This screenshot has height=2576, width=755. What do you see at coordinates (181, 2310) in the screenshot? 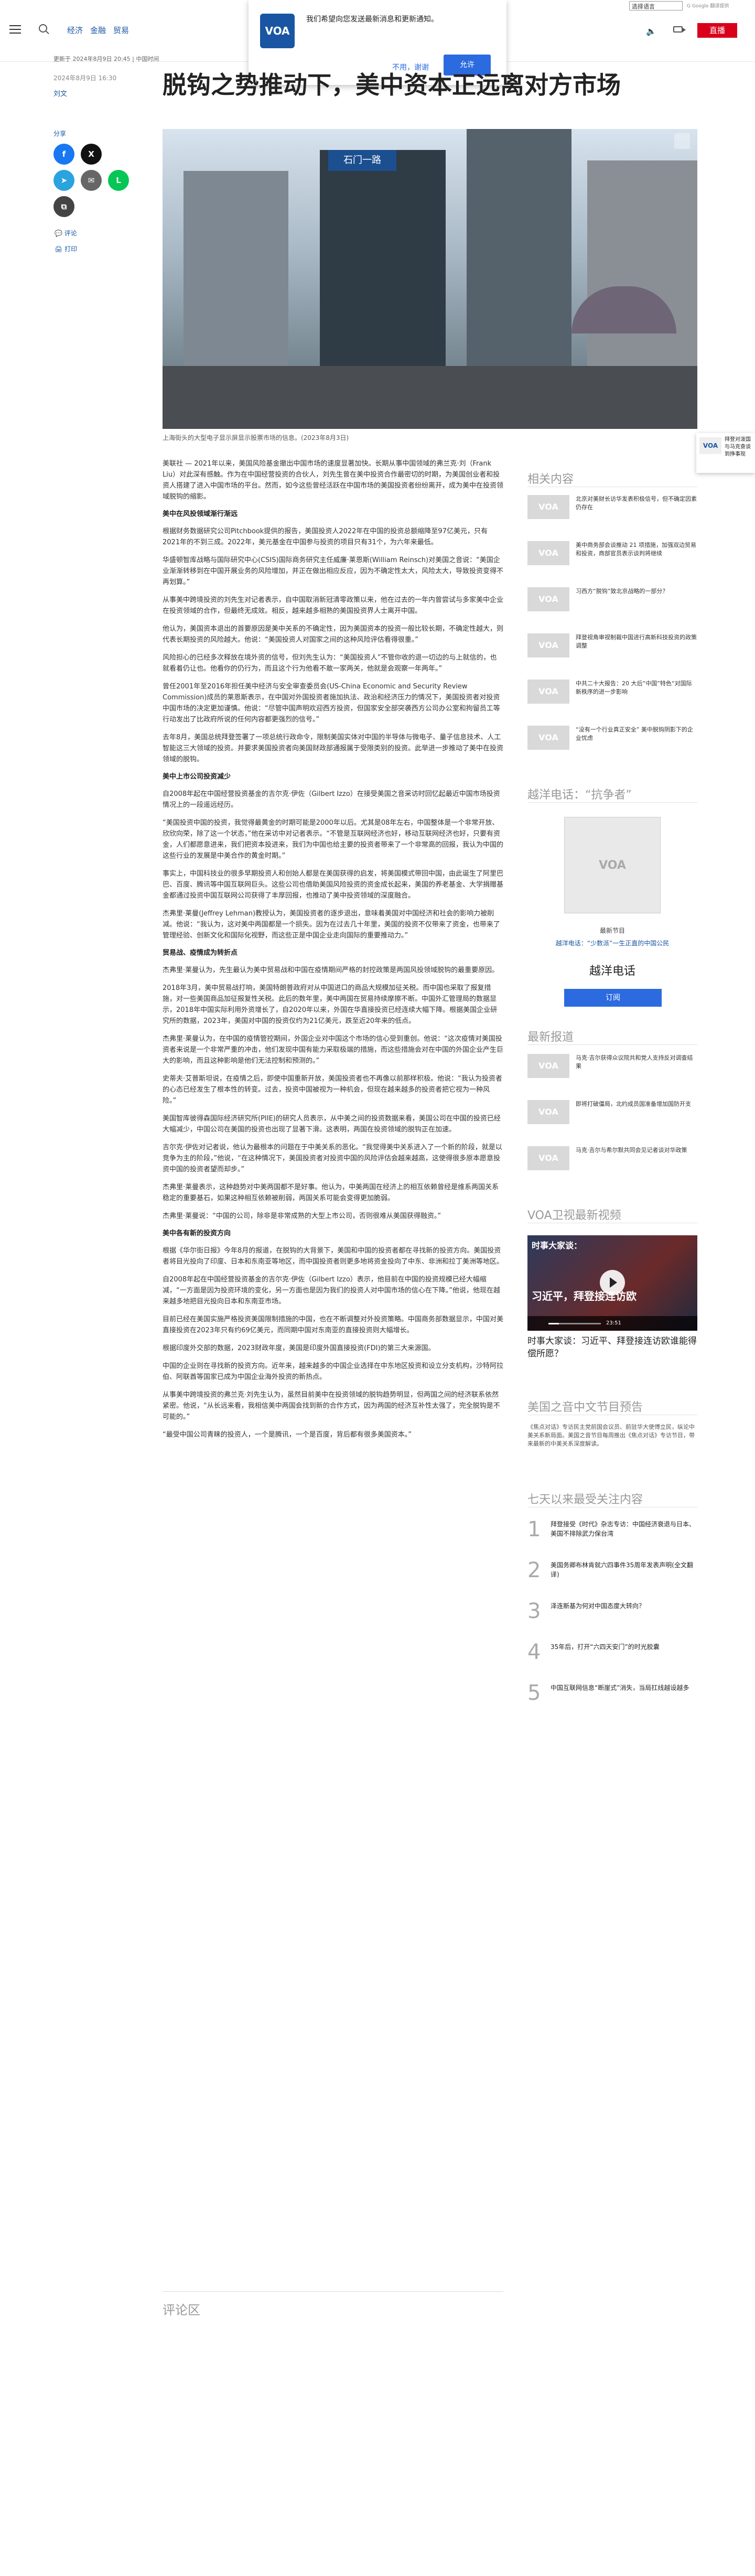
I see `comments-heading: 评论区` at bounding box center [181, 2310].